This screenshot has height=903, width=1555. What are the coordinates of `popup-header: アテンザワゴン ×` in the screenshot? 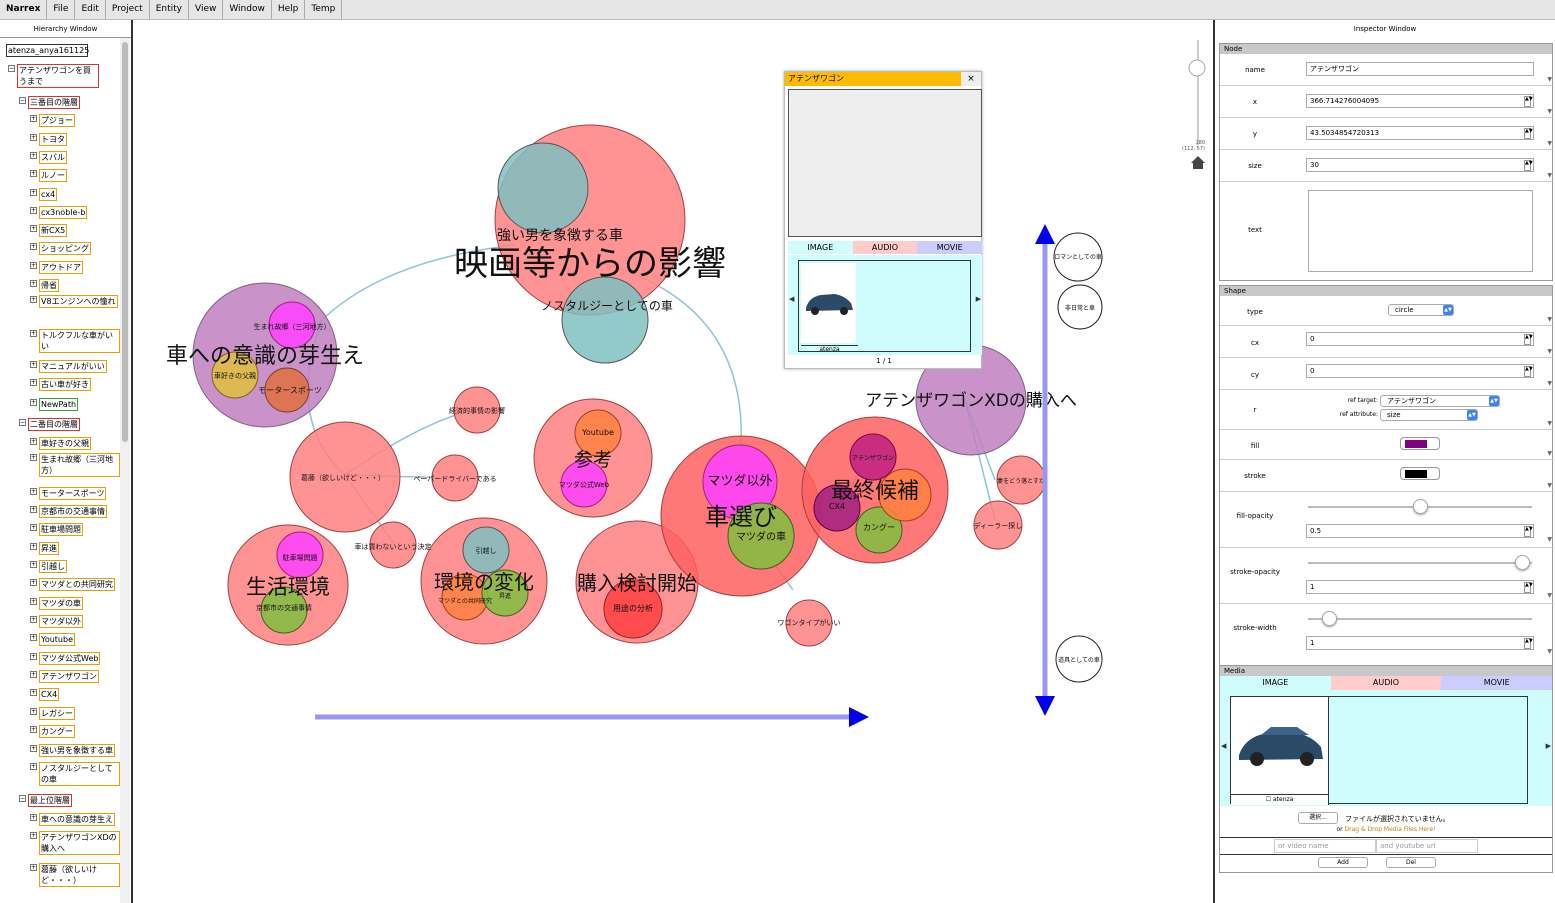 It's located at (883, 79).